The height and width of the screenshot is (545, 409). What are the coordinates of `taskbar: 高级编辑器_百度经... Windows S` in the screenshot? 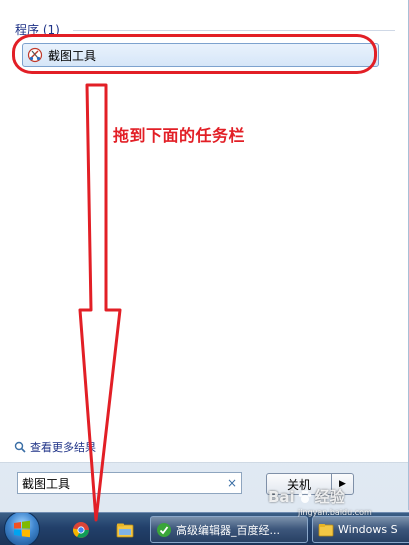 It's located at (204, 528).